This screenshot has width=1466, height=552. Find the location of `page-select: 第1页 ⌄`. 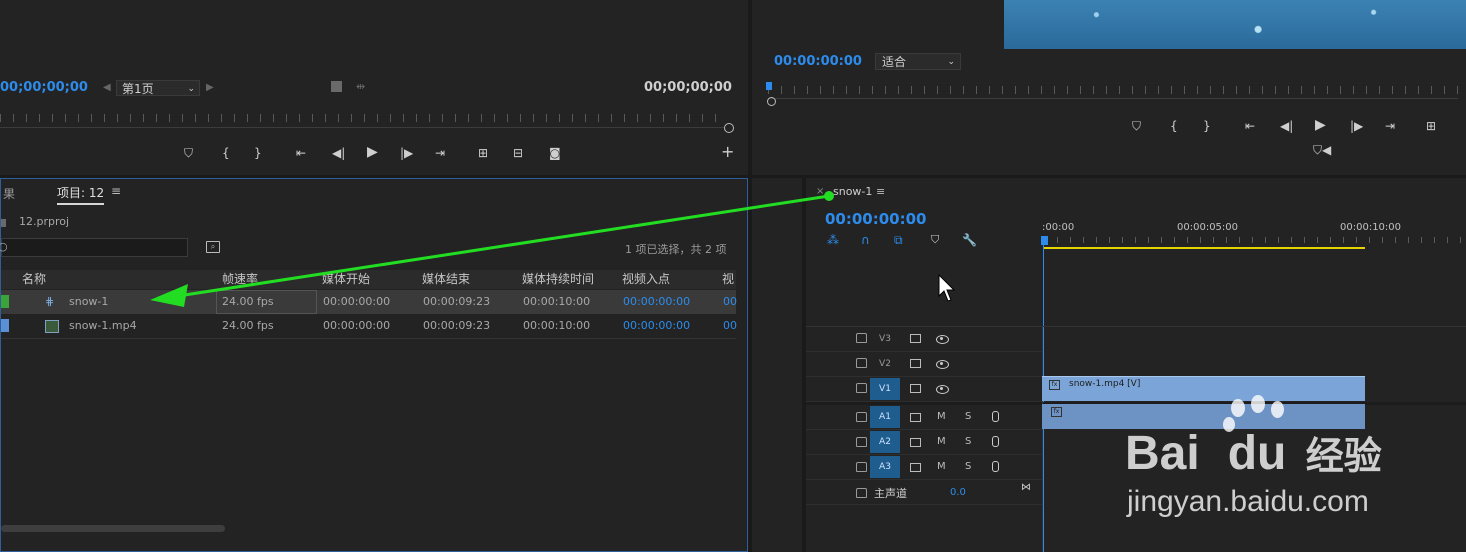

page-select: 第1页 ⌄ is located at coordinates (158, 88).